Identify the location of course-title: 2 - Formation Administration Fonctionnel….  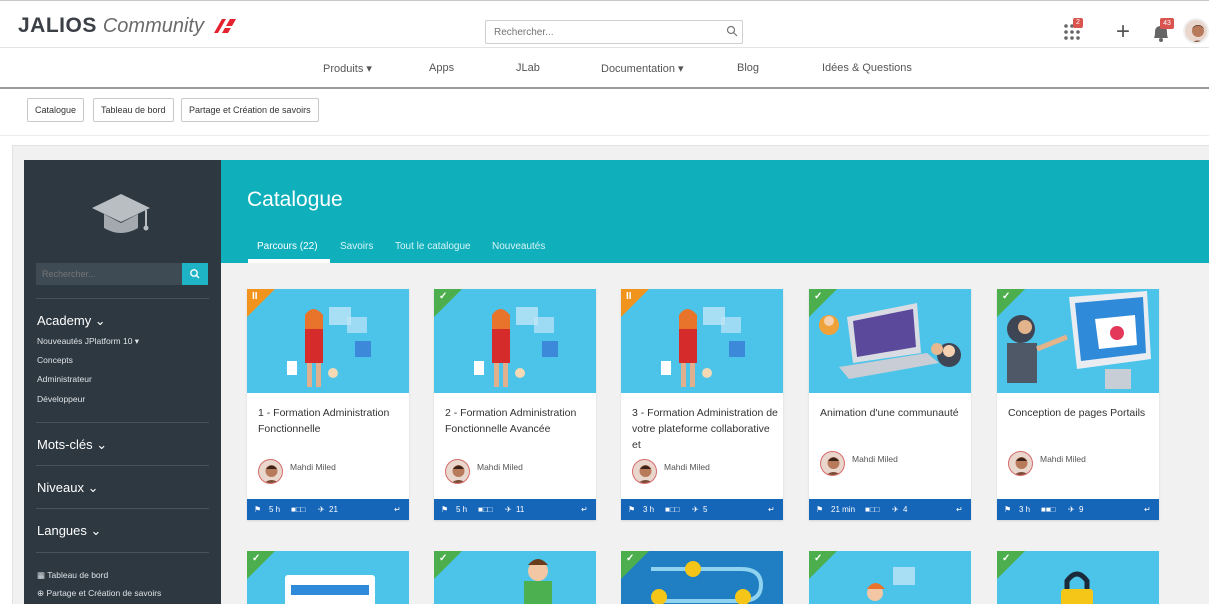
(518, 421).